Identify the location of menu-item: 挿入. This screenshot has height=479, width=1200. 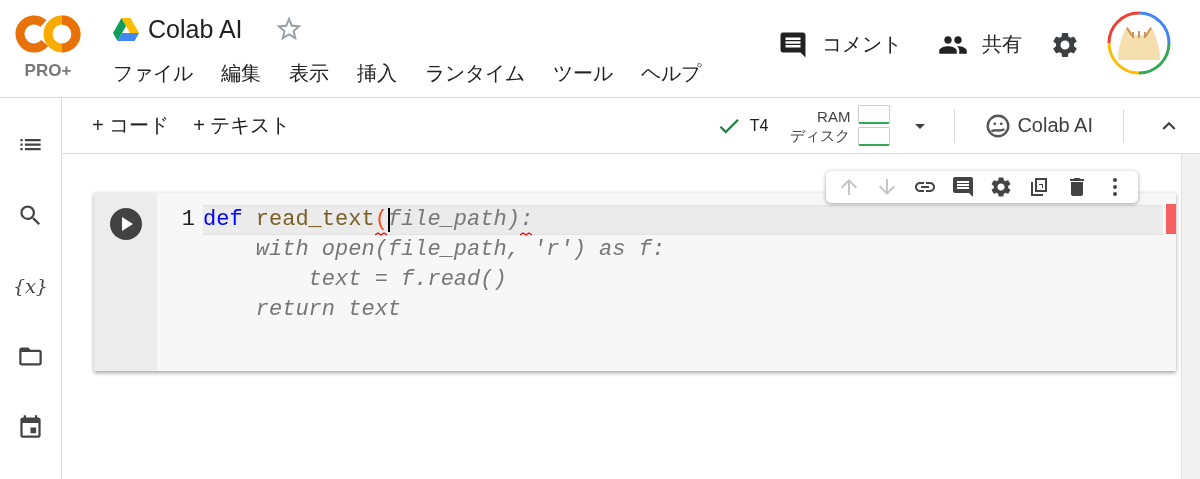
(381, 73).